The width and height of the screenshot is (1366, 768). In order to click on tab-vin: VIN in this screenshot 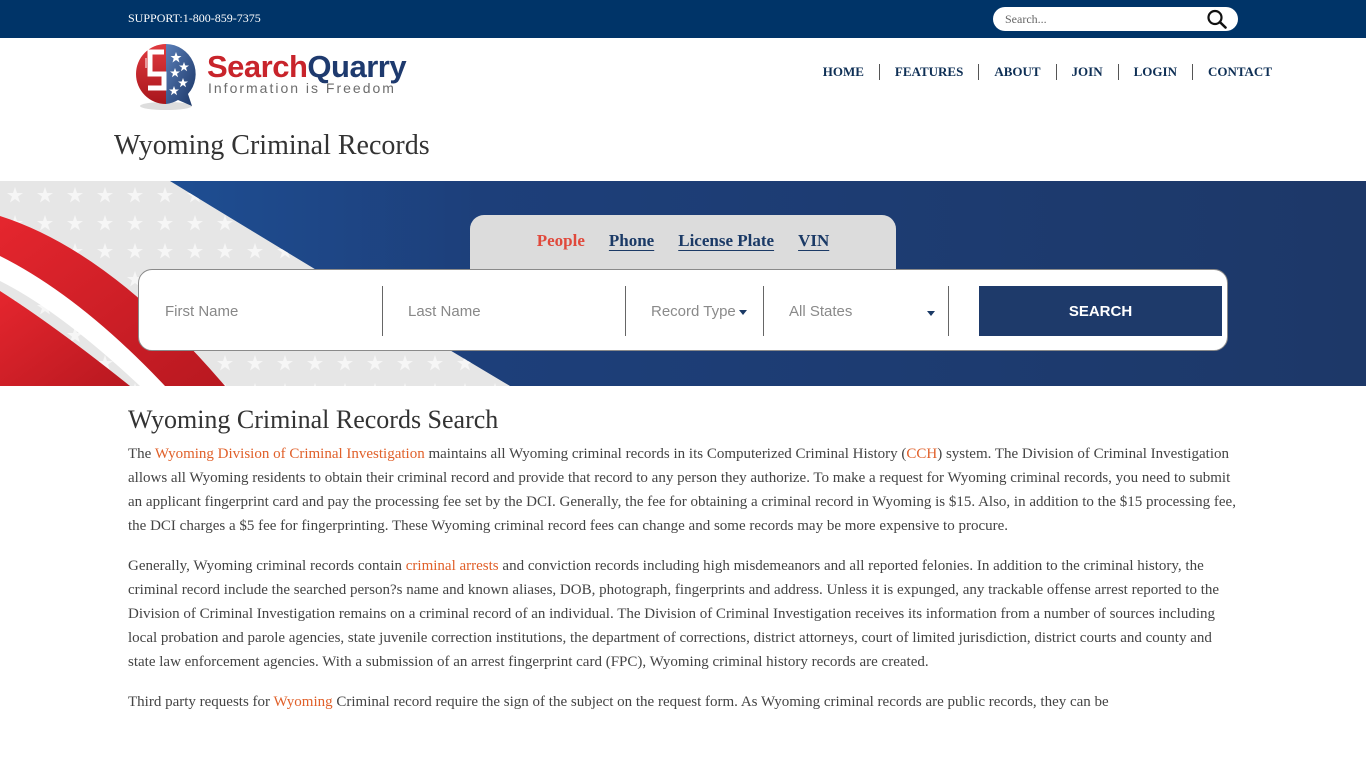, I will do `click(813, 242)`.